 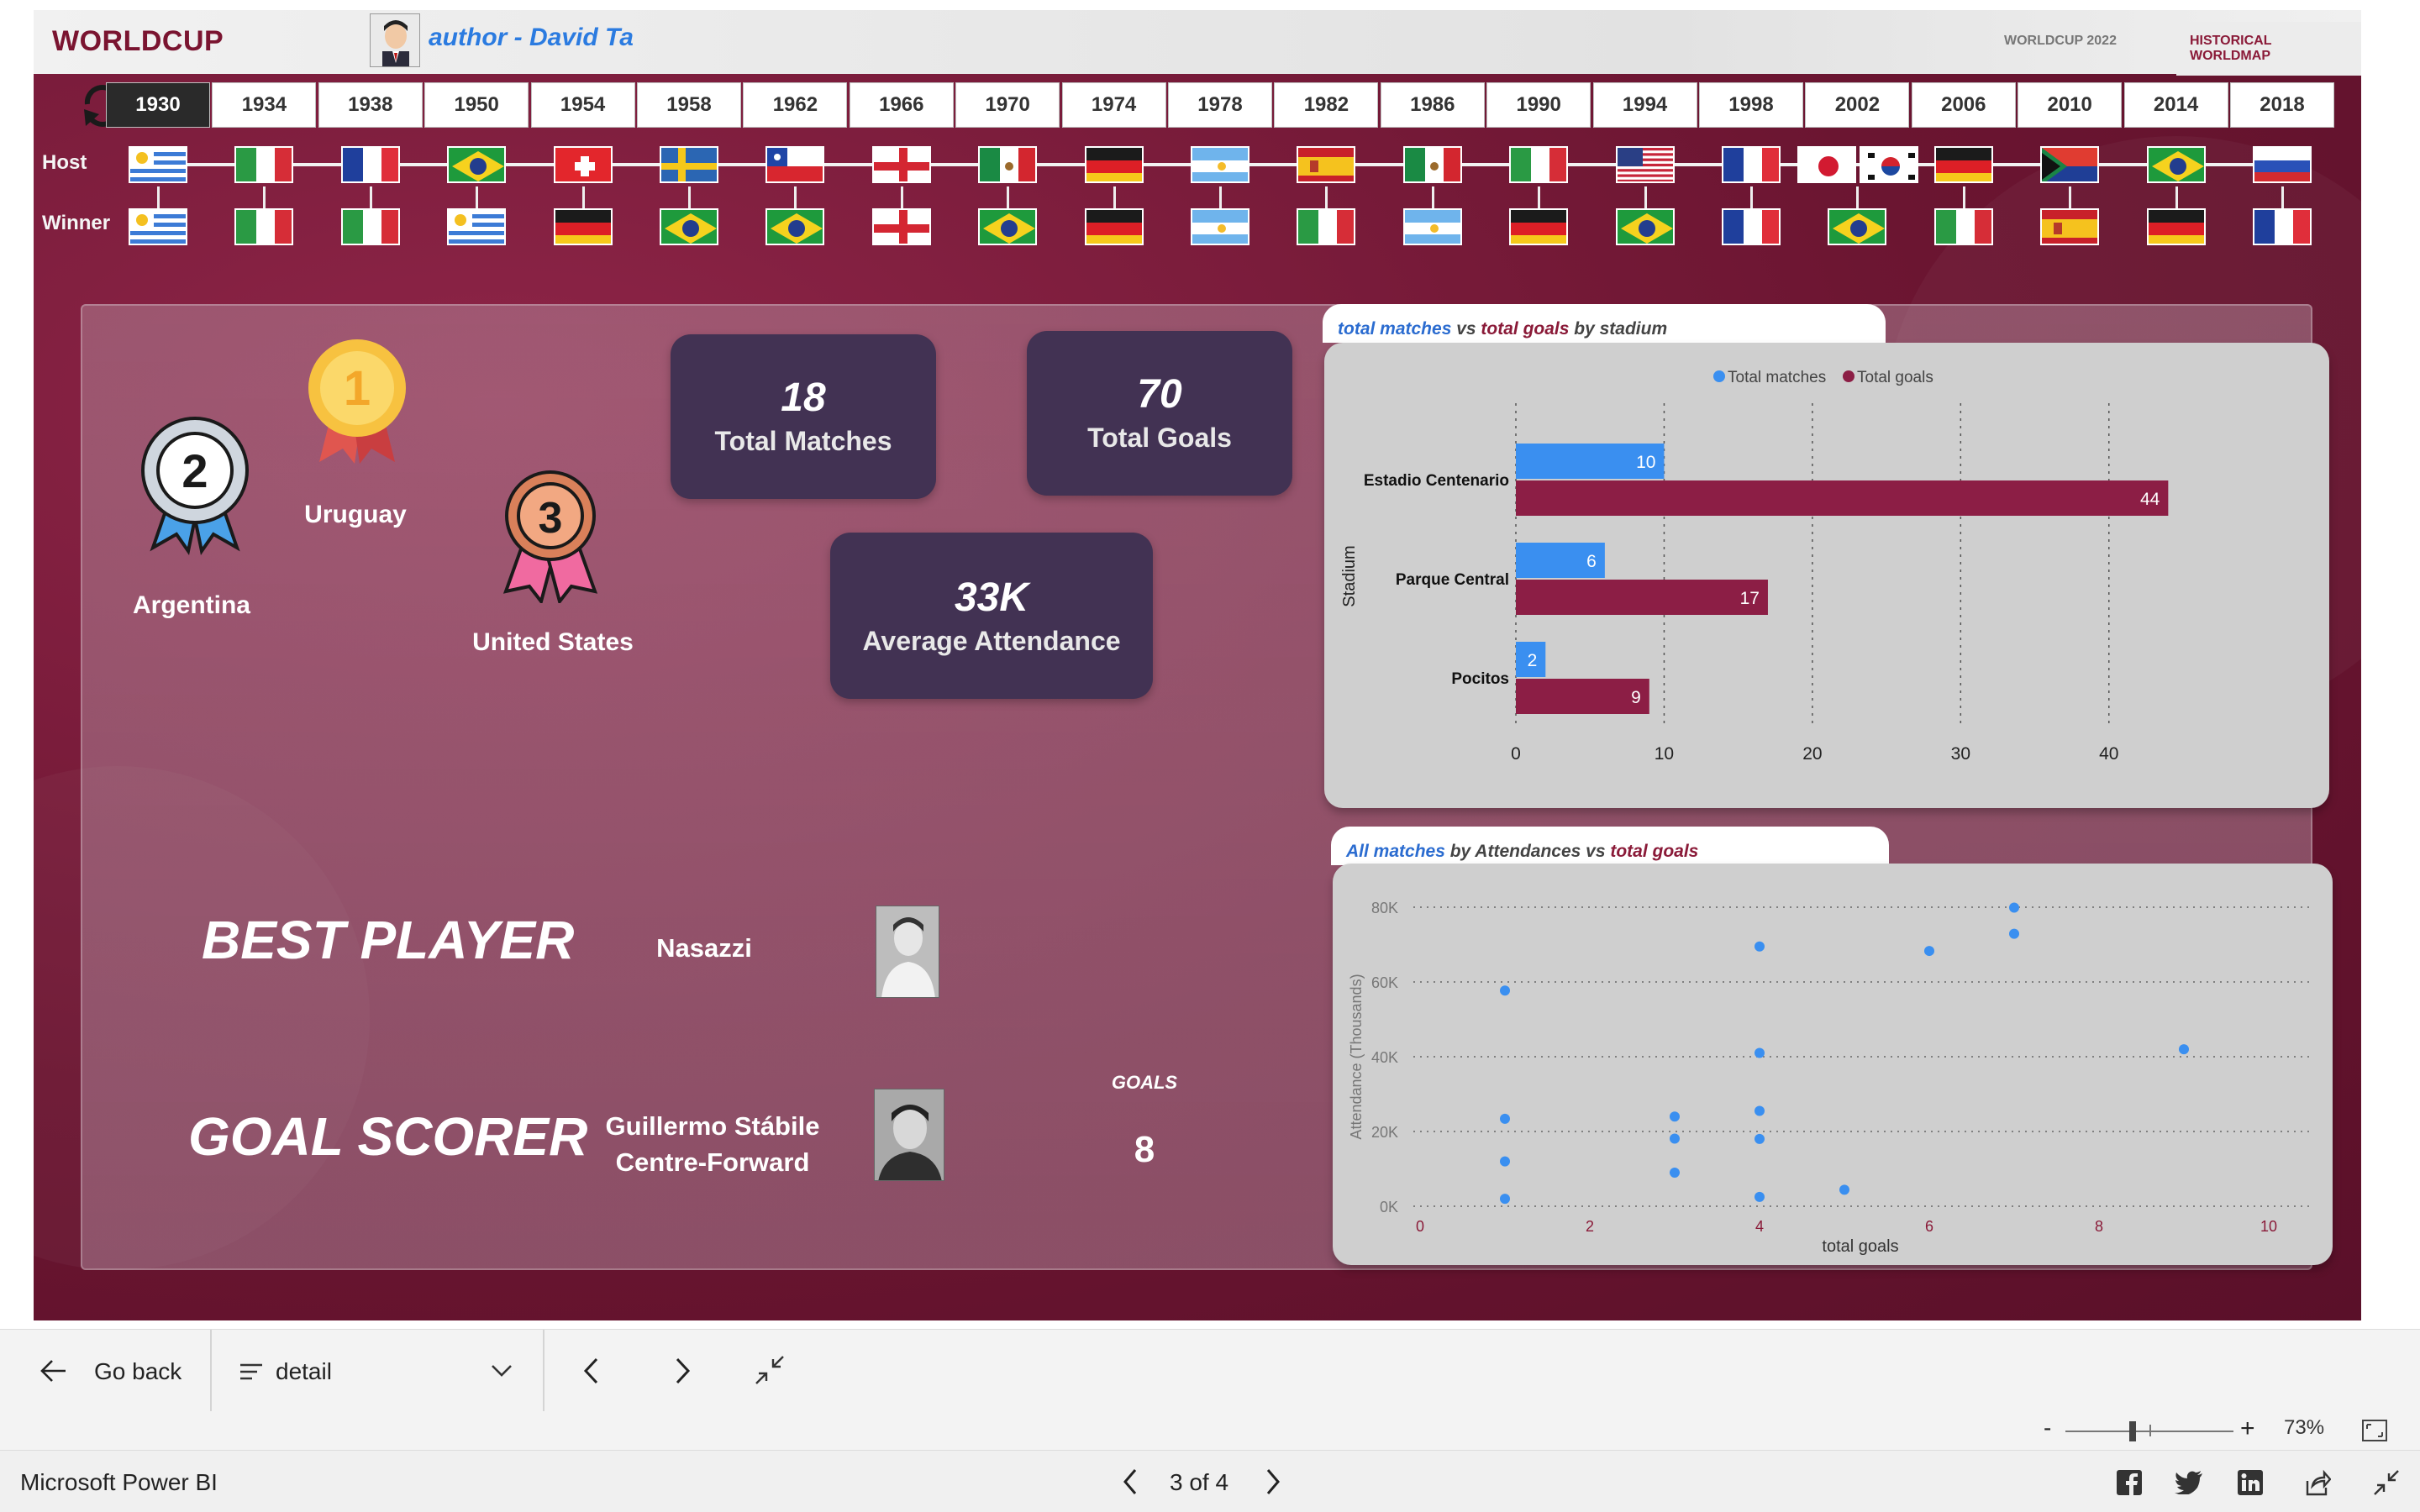 I want to click on share-icon, so click(x=2318, y=1482).